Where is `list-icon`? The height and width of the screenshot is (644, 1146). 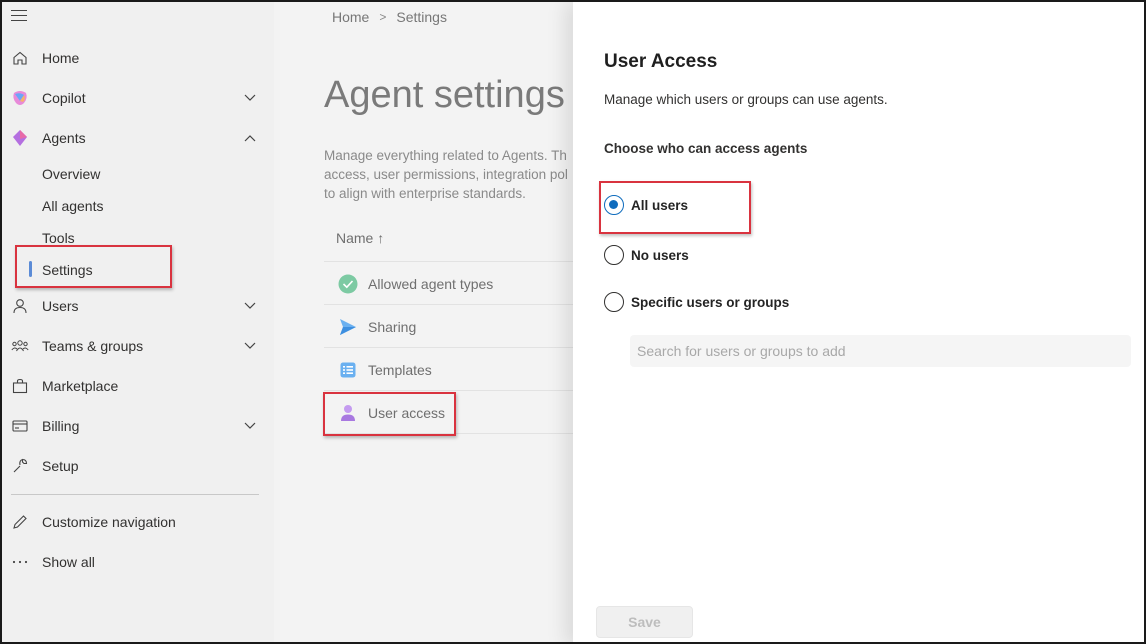
list-icon is located at coordinates (348, 370).